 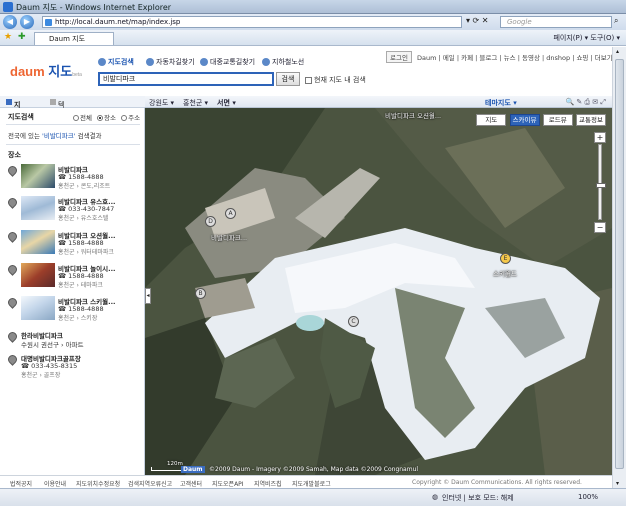 What do you see at coordinates (210, 221) in the screenshot?
I see `map-marker: D` at bounding box center [210, 221].